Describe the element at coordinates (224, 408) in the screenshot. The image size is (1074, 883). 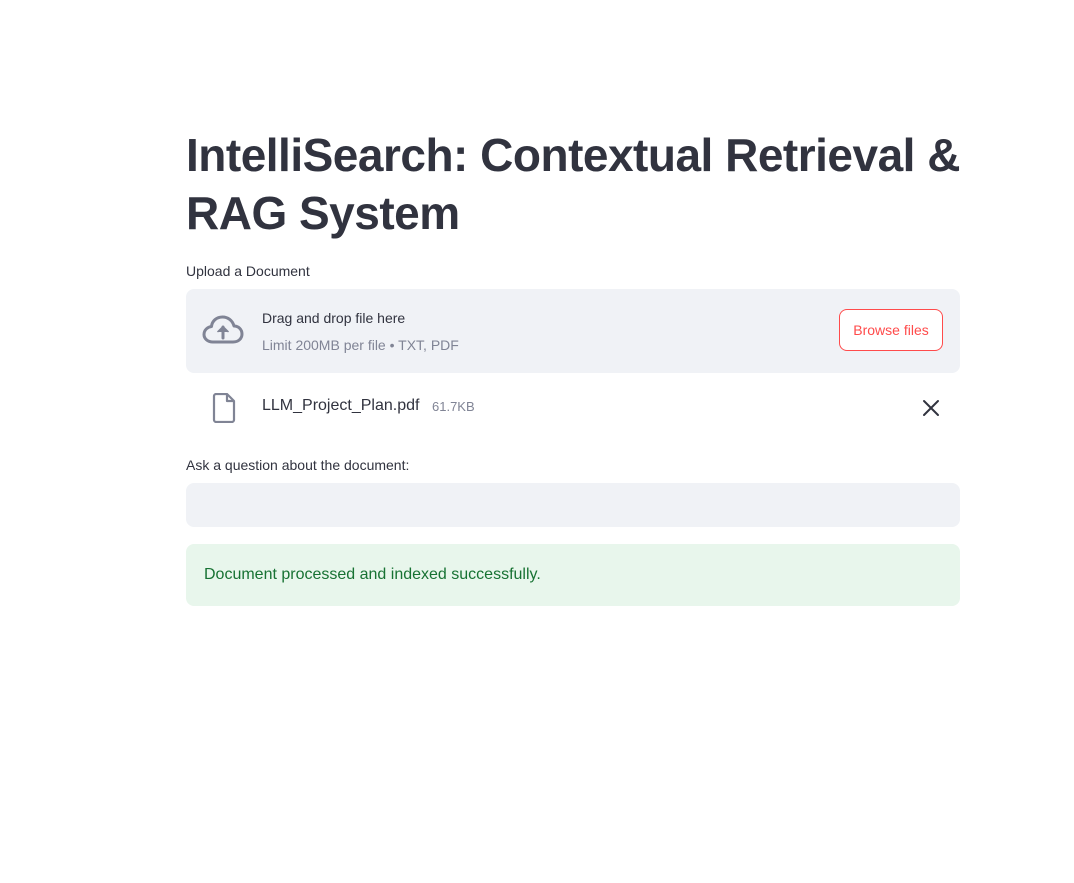
I see `file-icon` at that location.